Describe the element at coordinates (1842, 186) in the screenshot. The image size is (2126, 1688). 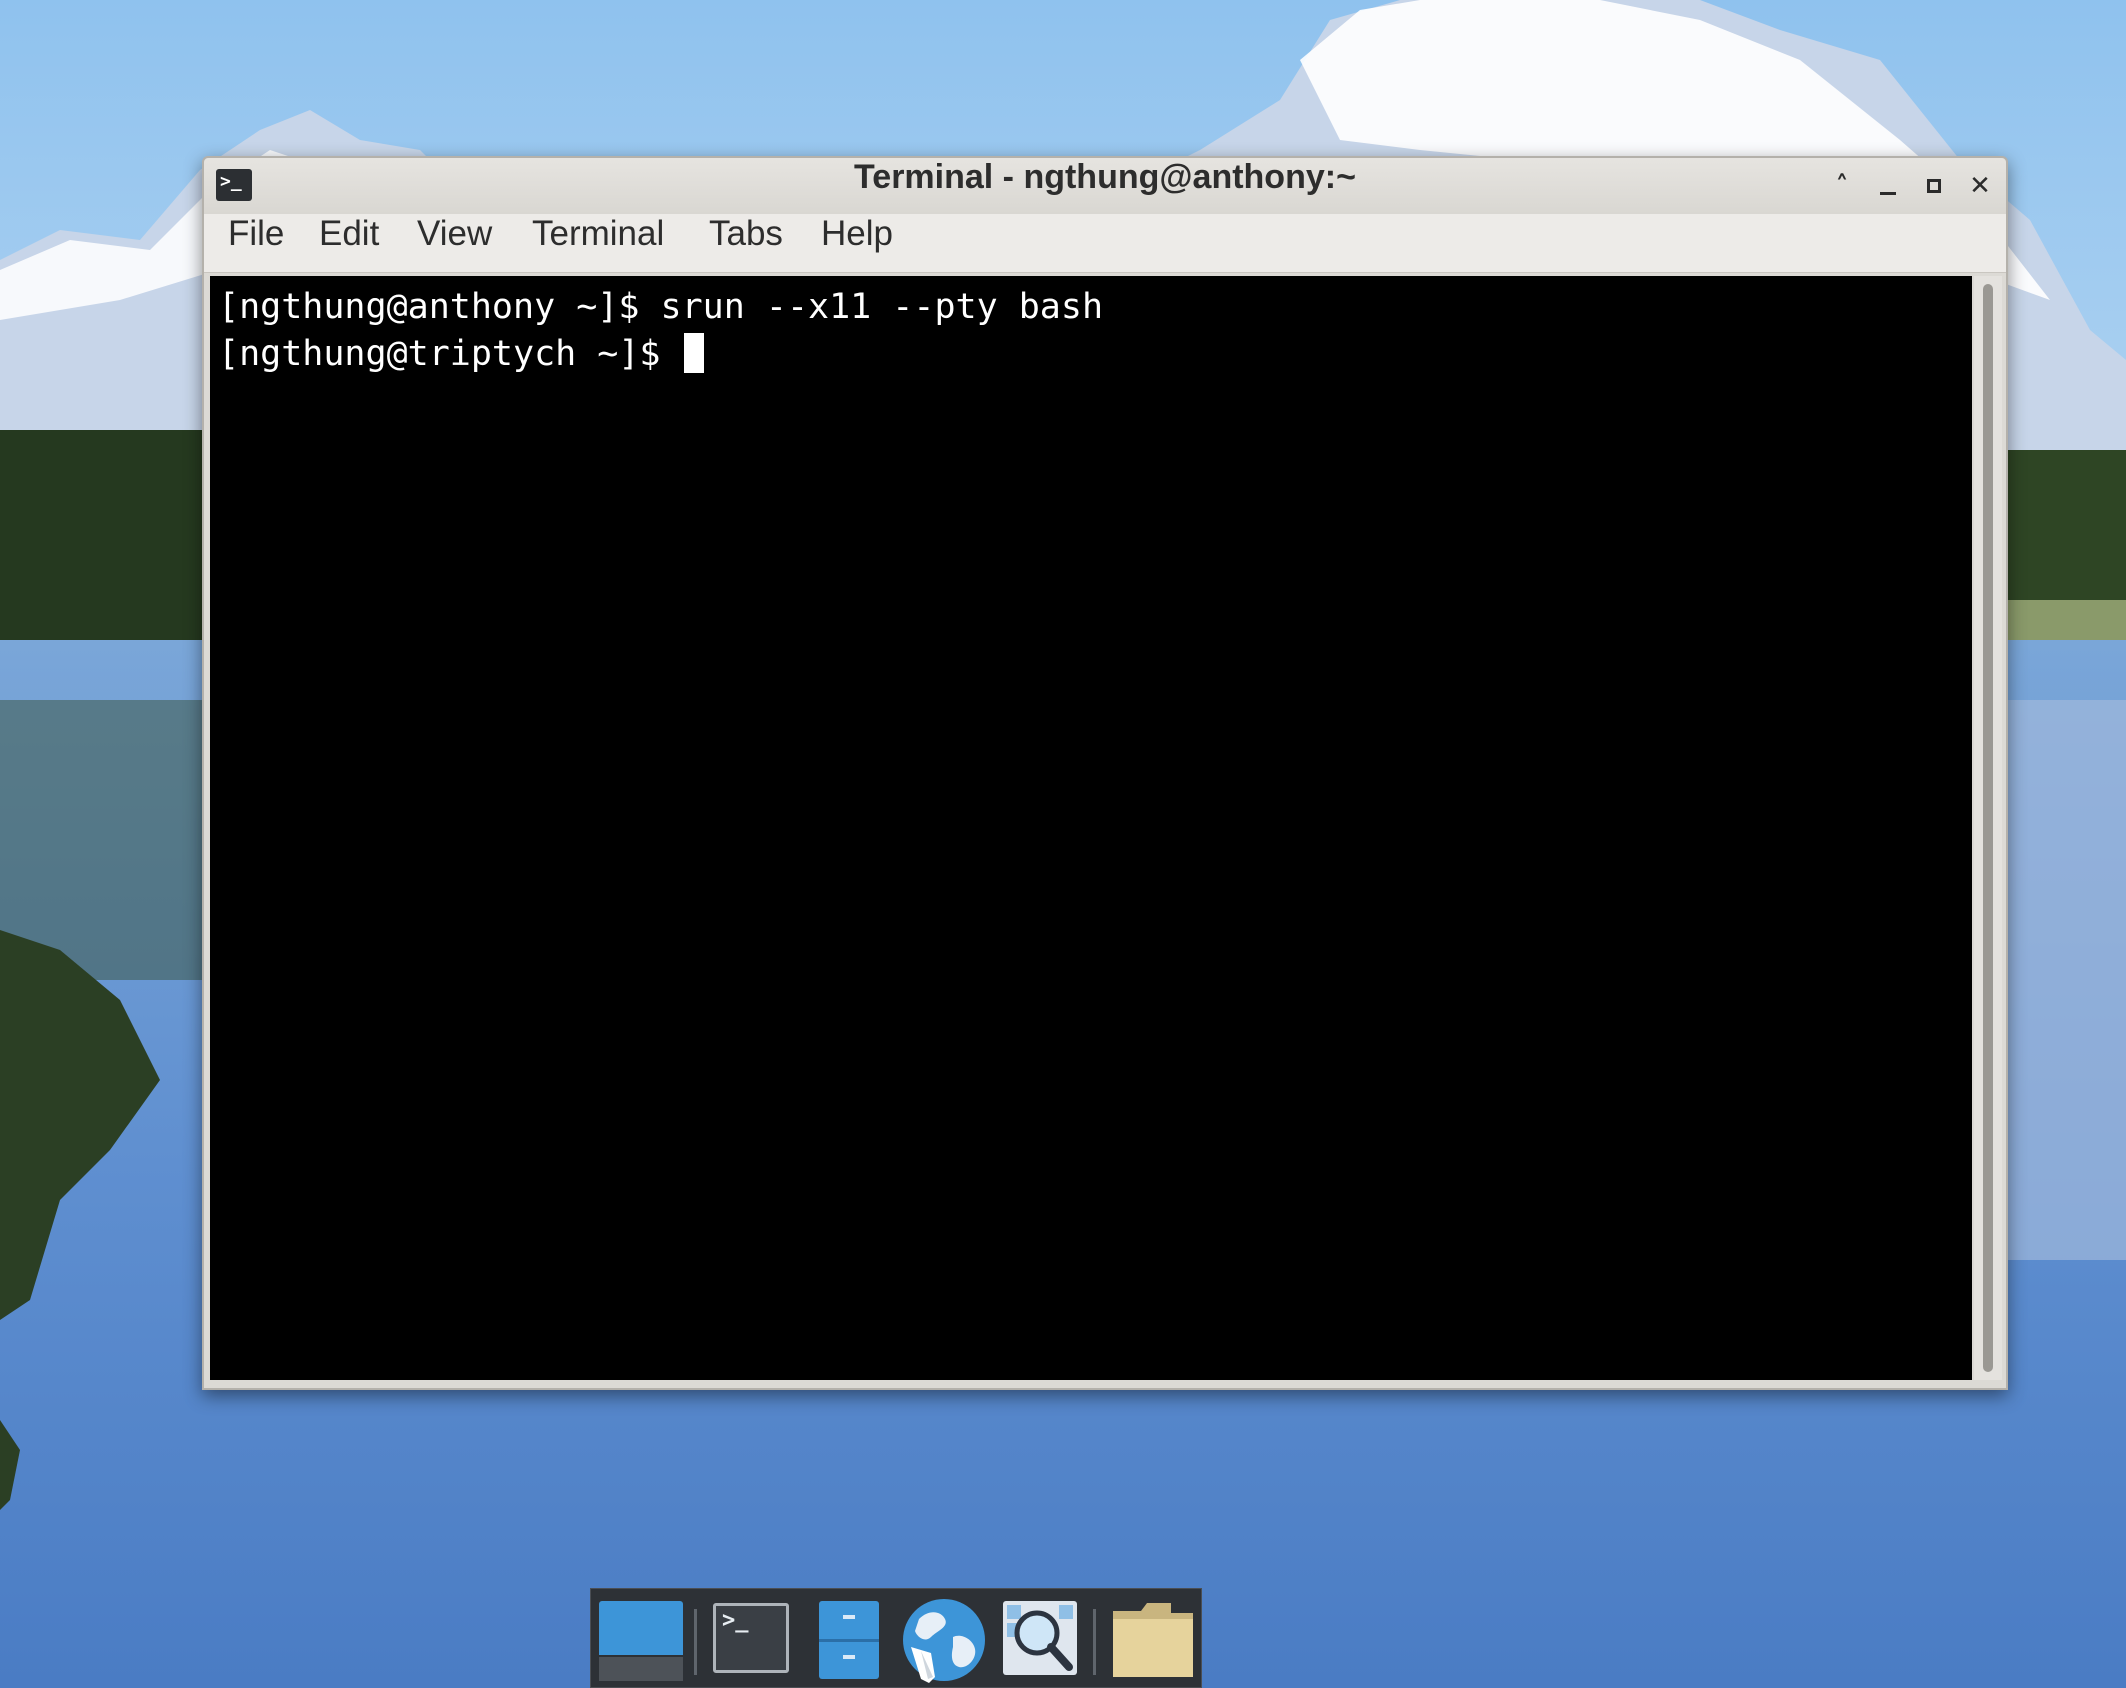
I see `shade-icon: ˄` at that location.